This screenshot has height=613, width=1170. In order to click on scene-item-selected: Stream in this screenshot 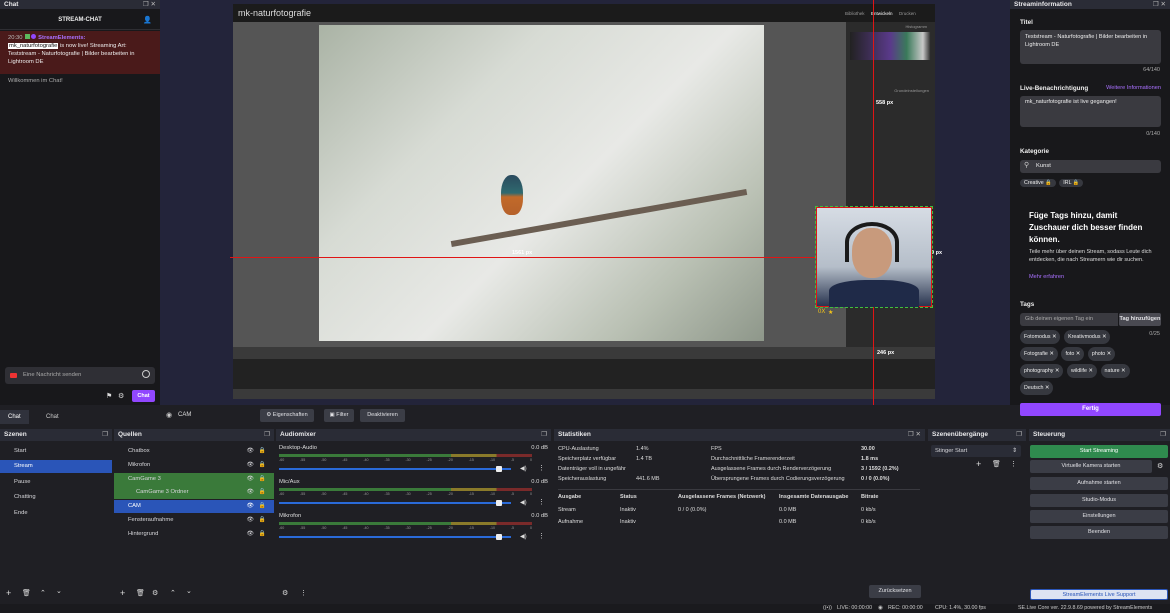, I will do `click(56, 466)`.